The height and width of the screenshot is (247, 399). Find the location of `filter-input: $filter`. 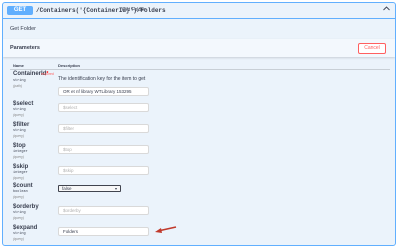

filter-input: $filter is located at coordinates (103, 128).